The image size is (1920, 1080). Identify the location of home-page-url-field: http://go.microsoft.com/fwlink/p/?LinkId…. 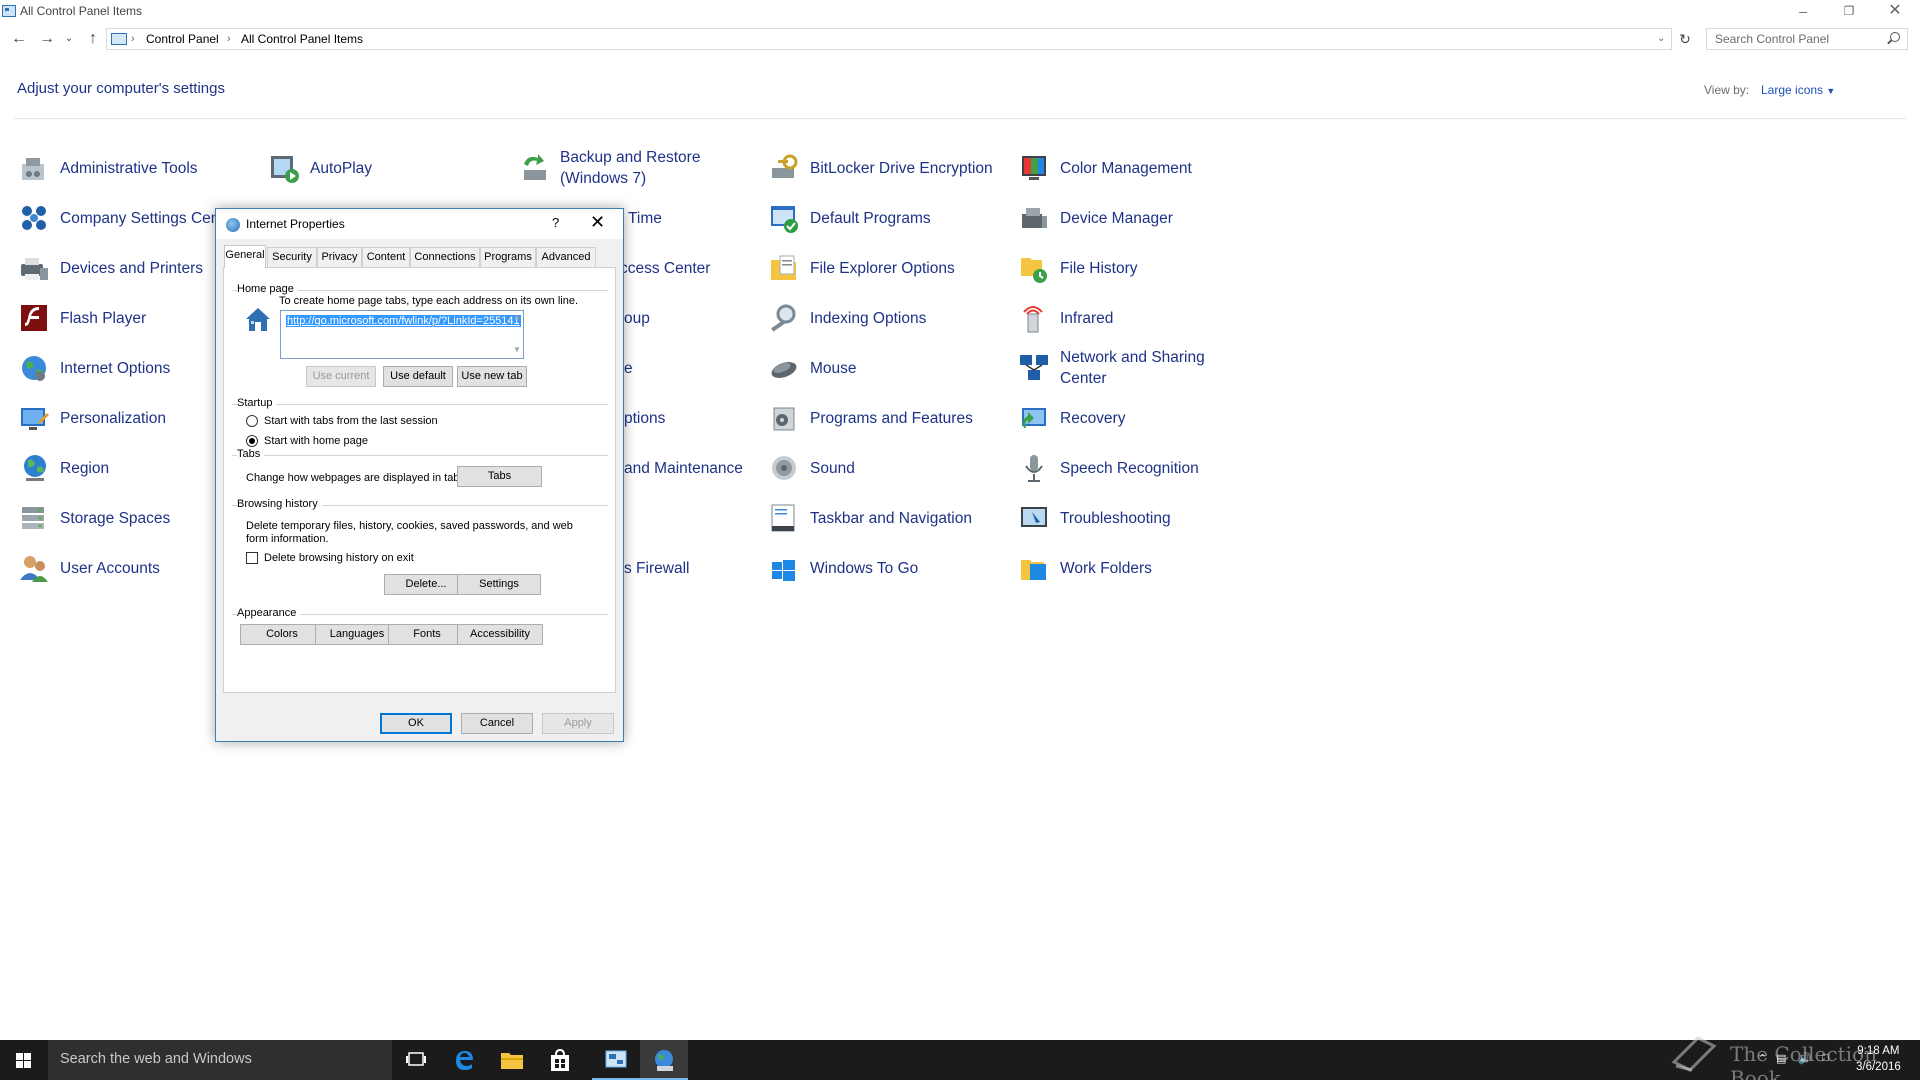
(402, 334).